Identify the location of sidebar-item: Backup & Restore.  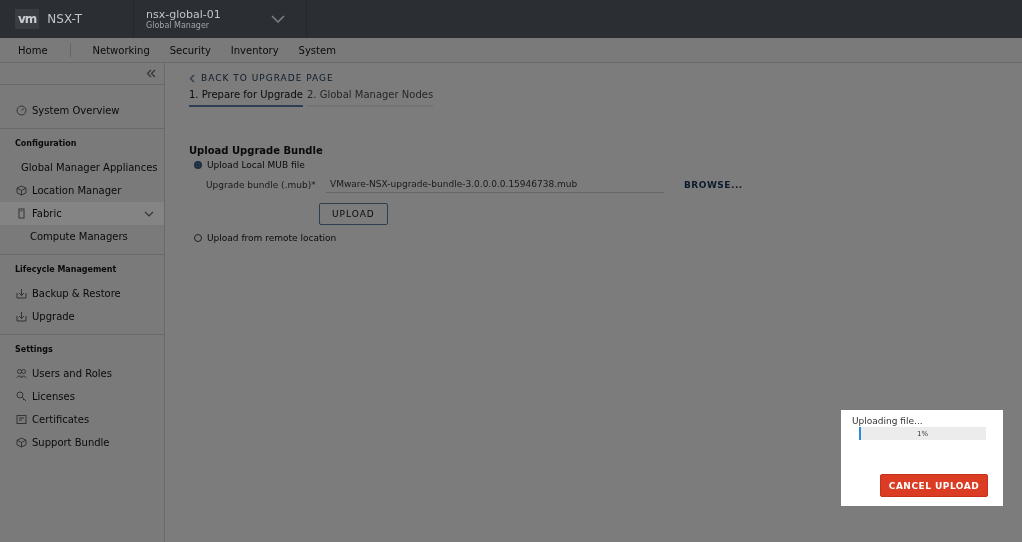
(82, 293).